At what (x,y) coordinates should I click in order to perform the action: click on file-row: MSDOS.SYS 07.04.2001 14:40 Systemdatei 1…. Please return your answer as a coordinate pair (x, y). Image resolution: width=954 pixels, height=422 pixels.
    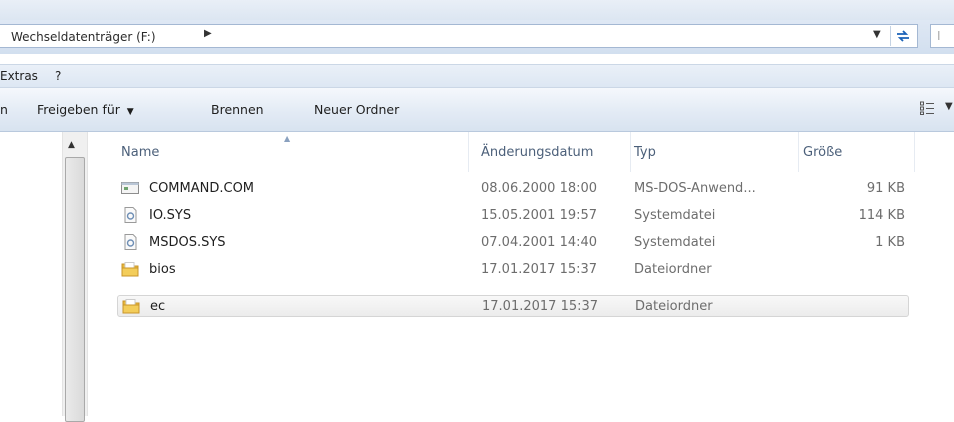
    Looking at the image, I should click on (513, 243).